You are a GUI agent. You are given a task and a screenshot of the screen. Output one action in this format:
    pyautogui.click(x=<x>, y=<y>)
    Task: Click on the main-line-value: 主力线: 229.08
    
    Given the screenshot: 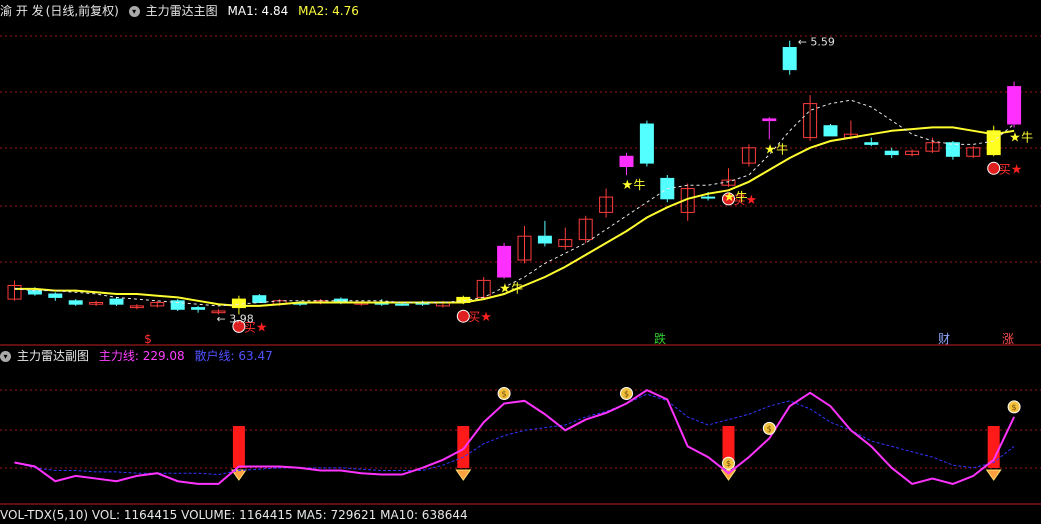 What is the action you would take?
    pyautogui.click(x=141, y=356)
    